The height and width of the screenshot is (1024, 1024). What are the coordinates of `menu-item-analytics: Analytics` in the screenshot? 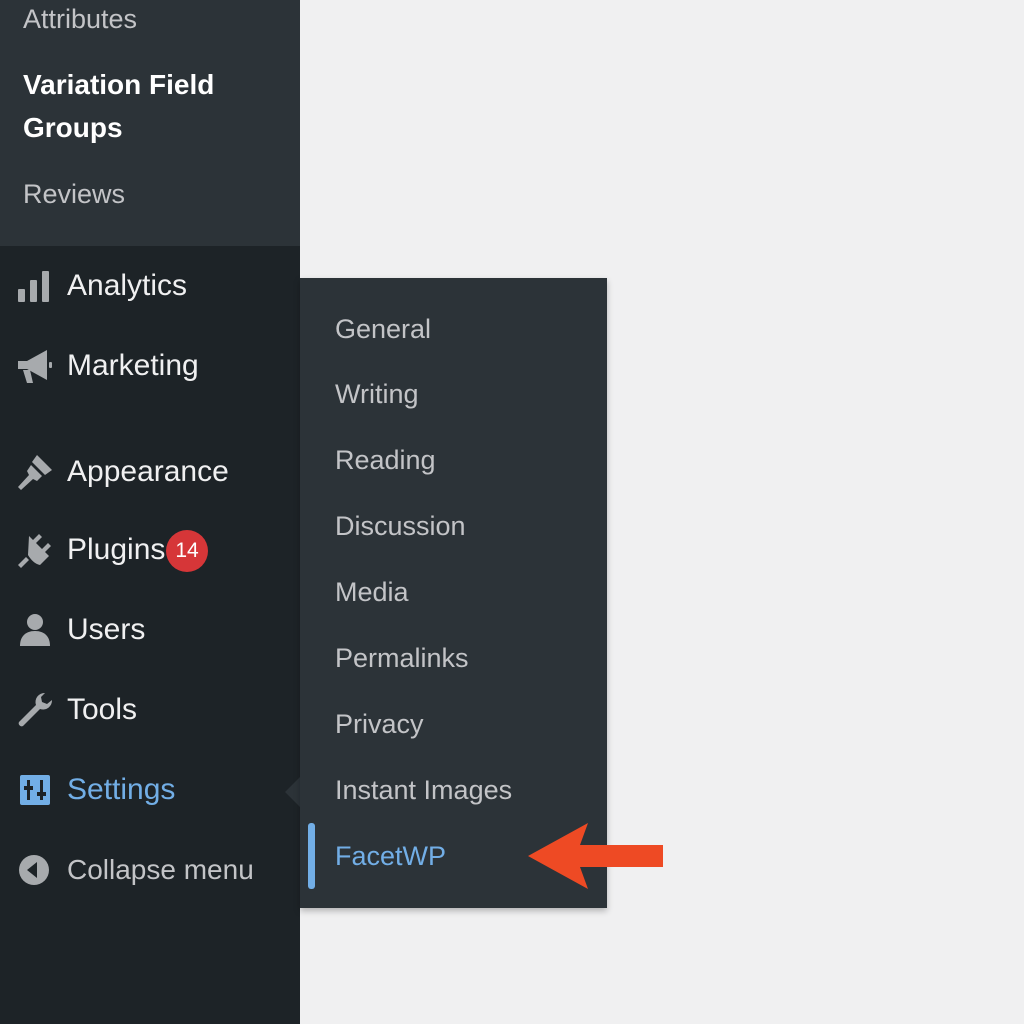 It's located at (150, 286).